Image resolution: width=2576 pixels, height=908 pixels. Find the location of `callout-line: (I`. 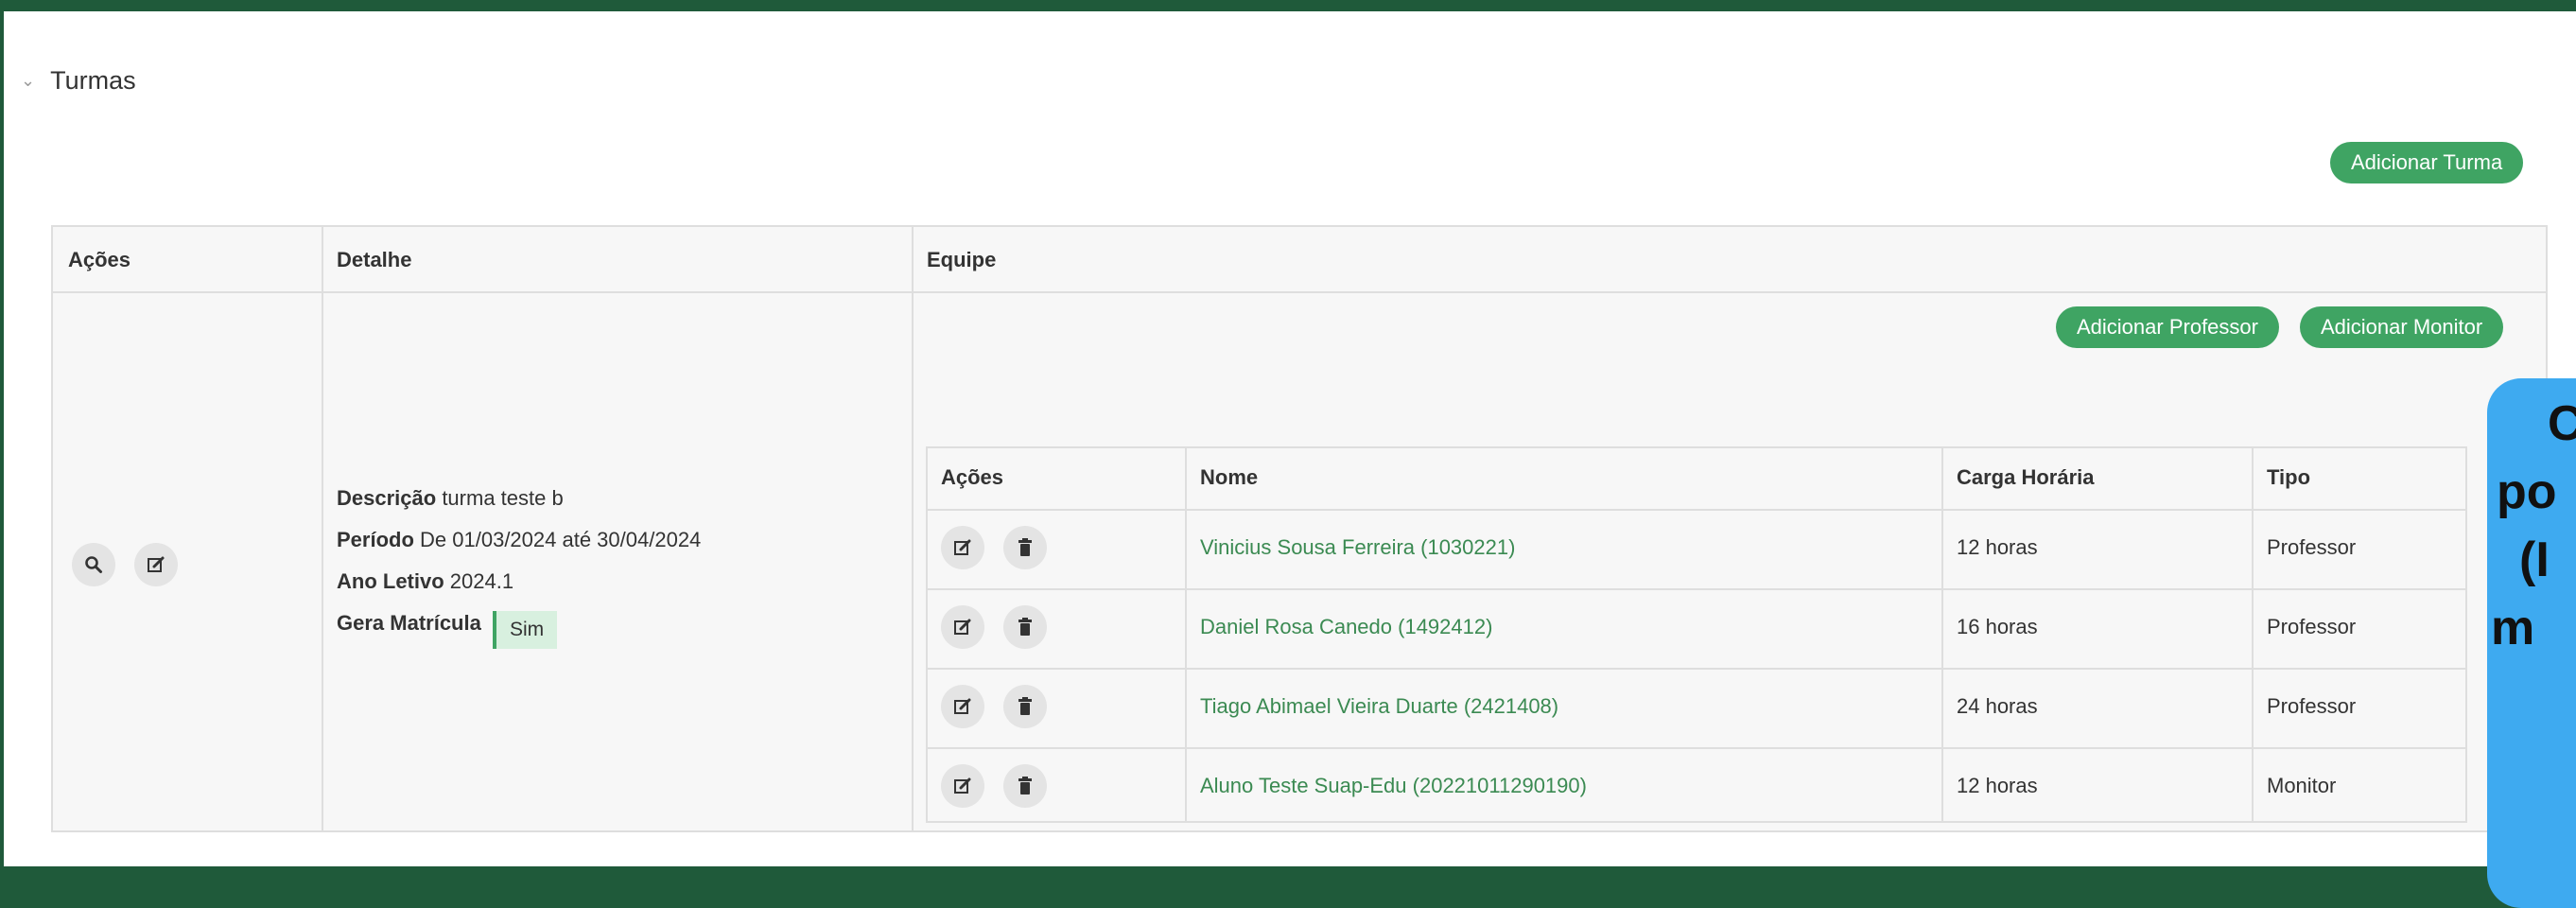

callout-line: (I is located at coordinates (2534, 560).